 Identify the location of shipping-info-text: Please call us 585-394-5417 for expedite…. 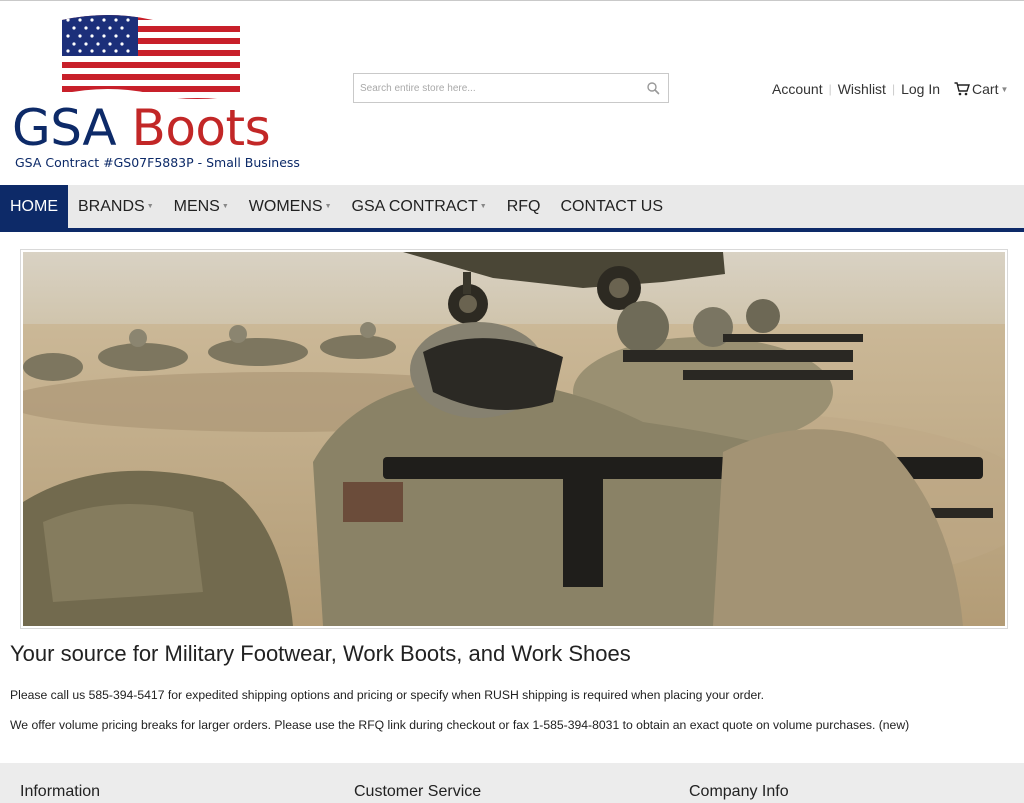
(387, 695).